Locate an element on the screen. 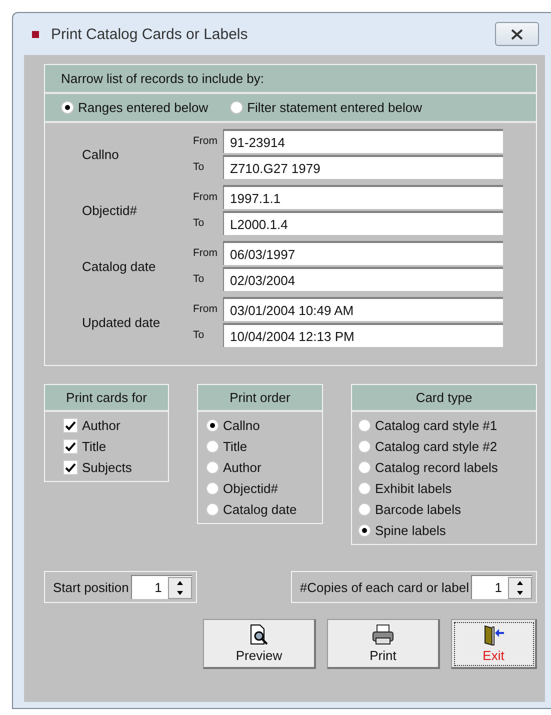  from-field: 06/03/1997 is located at coordinates (363, 253).